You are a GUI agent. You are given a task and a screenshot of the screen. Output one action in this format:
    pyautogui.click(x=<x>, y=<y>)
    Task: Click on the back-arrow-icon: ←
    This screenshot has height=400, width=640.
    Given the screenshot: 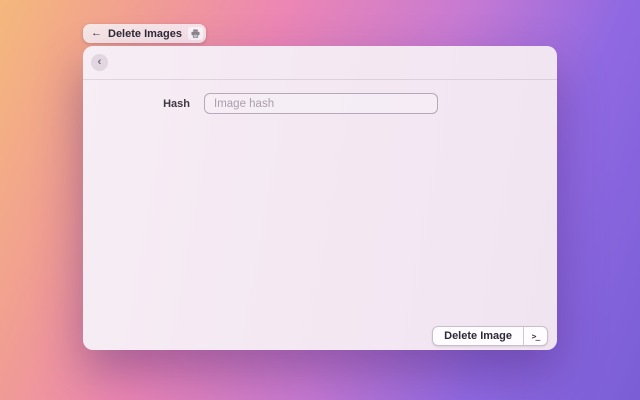 What is the action you would take?
    pyautogui.click(x=96, y=33)
    